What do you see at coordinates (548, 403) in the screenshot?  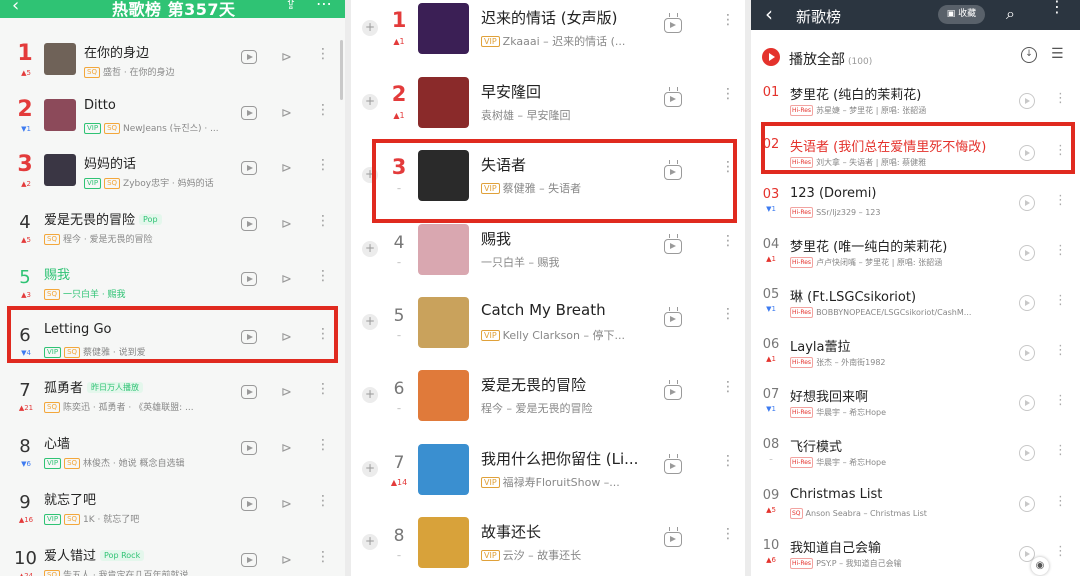 I see `song-row: +6 – 爱是无畏的冒险 程今 – 爱是无畏的冒险 ⋮` at bounding box center [548, 403].